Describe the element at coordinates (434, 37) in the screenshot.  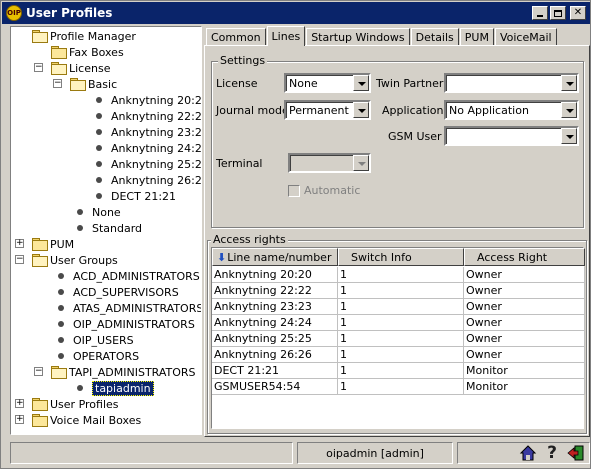
I see `tab-details: Details` at that location.